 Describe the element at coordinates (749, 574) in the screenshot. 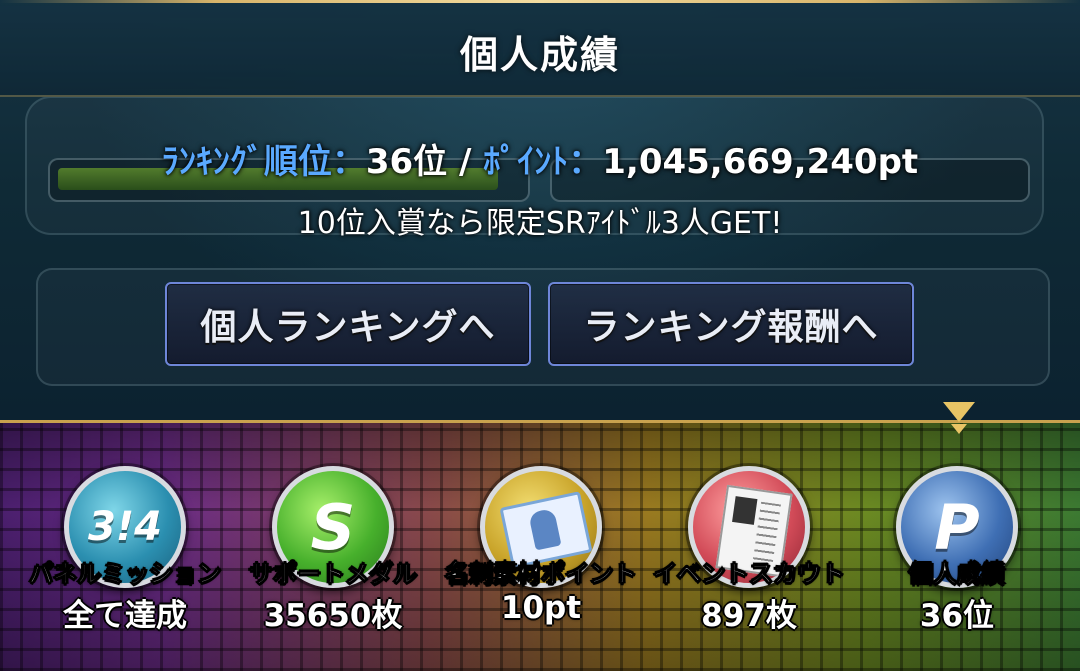

I see `menu-item-label: イベントスカウト` at that location.